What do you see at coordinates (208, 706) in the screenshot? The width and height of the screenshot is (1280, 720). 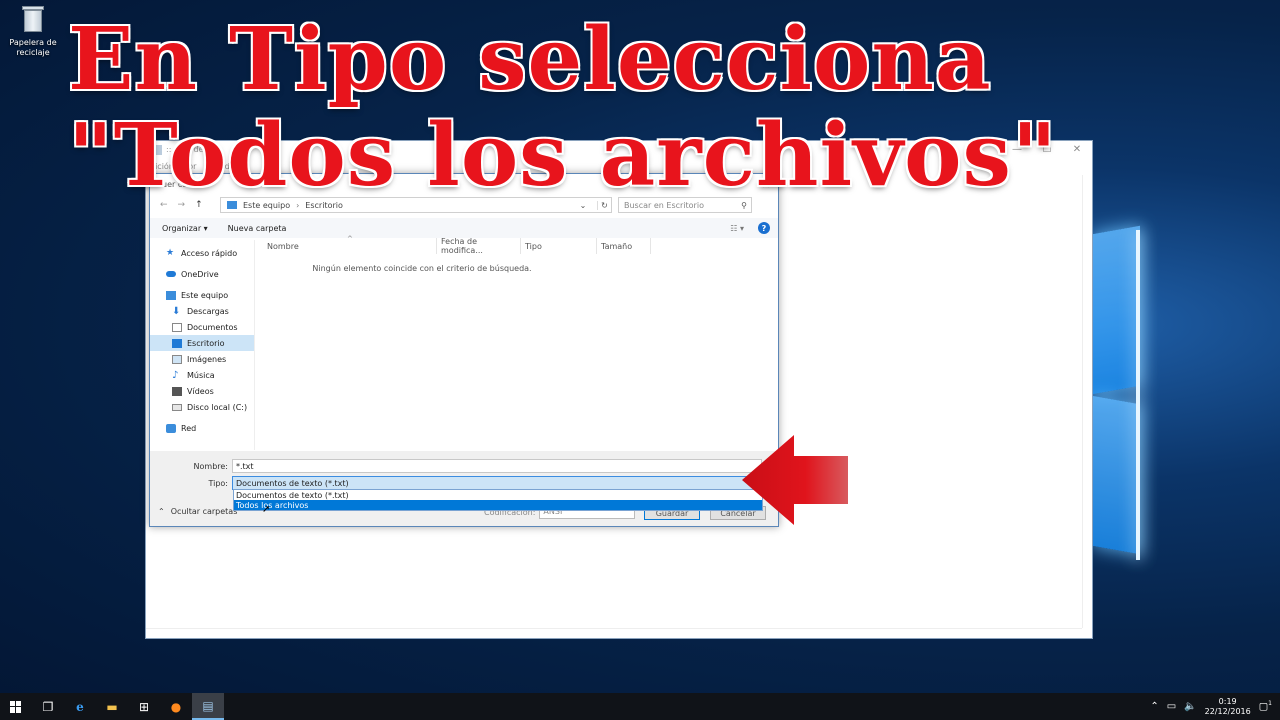 I see `notepad-taskbar-icon: ▤` at bounding box center [208, 706].